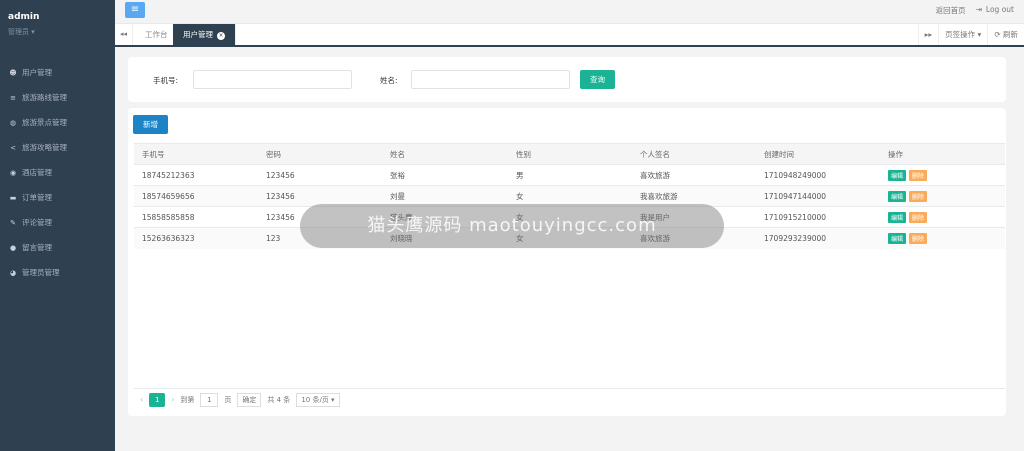 The image size is (1024, 451). What do you see at coordinates (124, 34) in the screenshot?
I see `tabs-scroll-left-button: ◂◂` at bounding box center [124, 34].